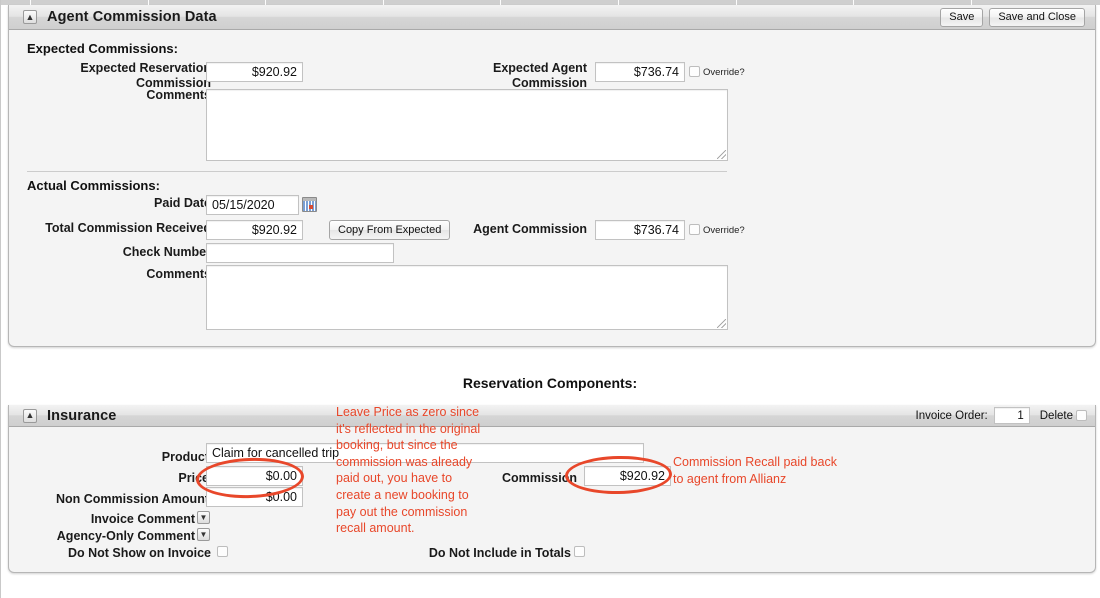 This screenshot has width=1100, height=598. Describe the element at coordinates (93, 185) in the screenshot. I see `actual-commissions-heading: Actual Commissions:` at that location.